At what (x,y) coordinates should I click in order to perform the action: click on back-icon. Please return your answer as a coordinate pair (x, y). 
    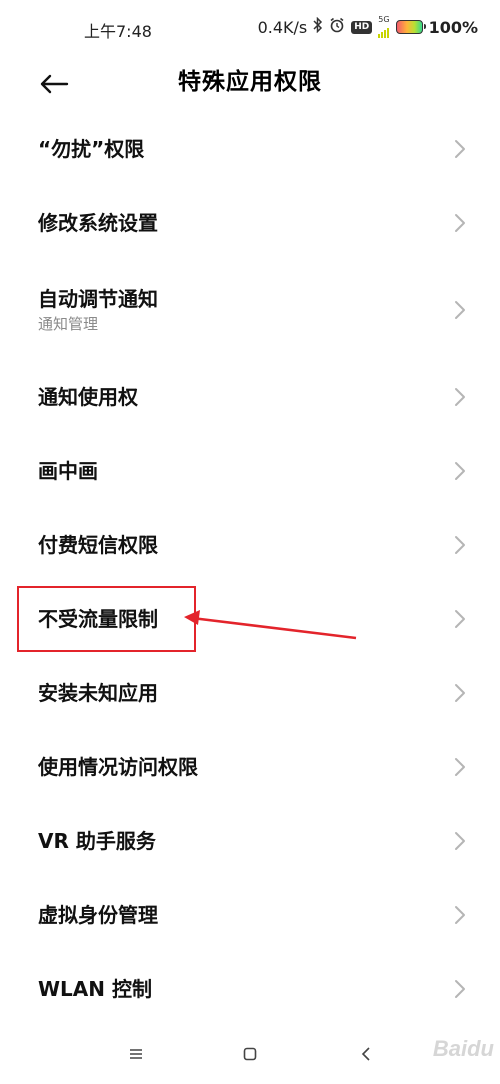
    Looking at the image, I should click on (365, 1054).